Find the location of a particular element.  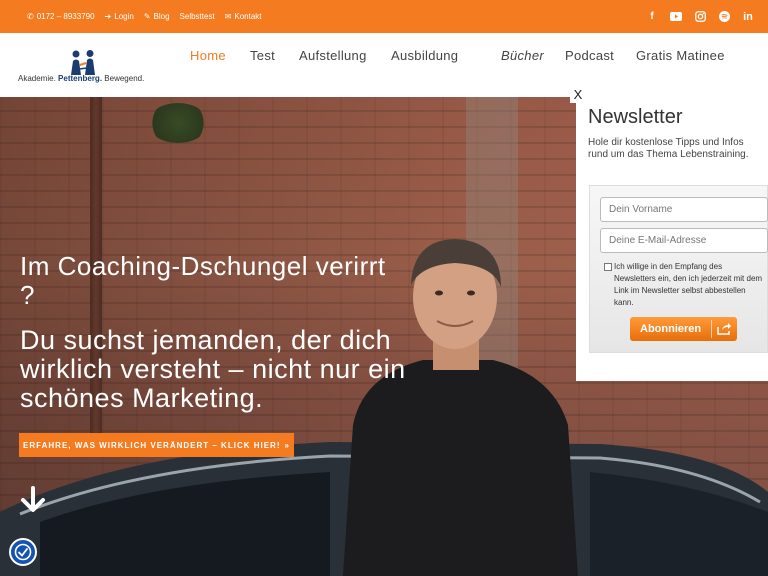

nav-item-podcast: Podcast is located at coordinates (589, 55).